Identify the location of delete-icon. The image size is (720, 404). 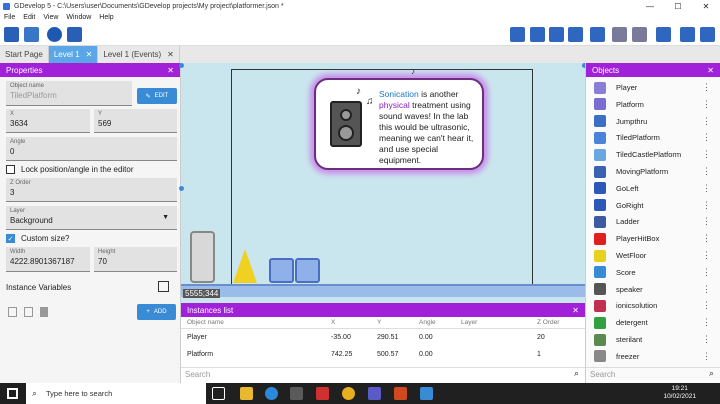
(663, 34).